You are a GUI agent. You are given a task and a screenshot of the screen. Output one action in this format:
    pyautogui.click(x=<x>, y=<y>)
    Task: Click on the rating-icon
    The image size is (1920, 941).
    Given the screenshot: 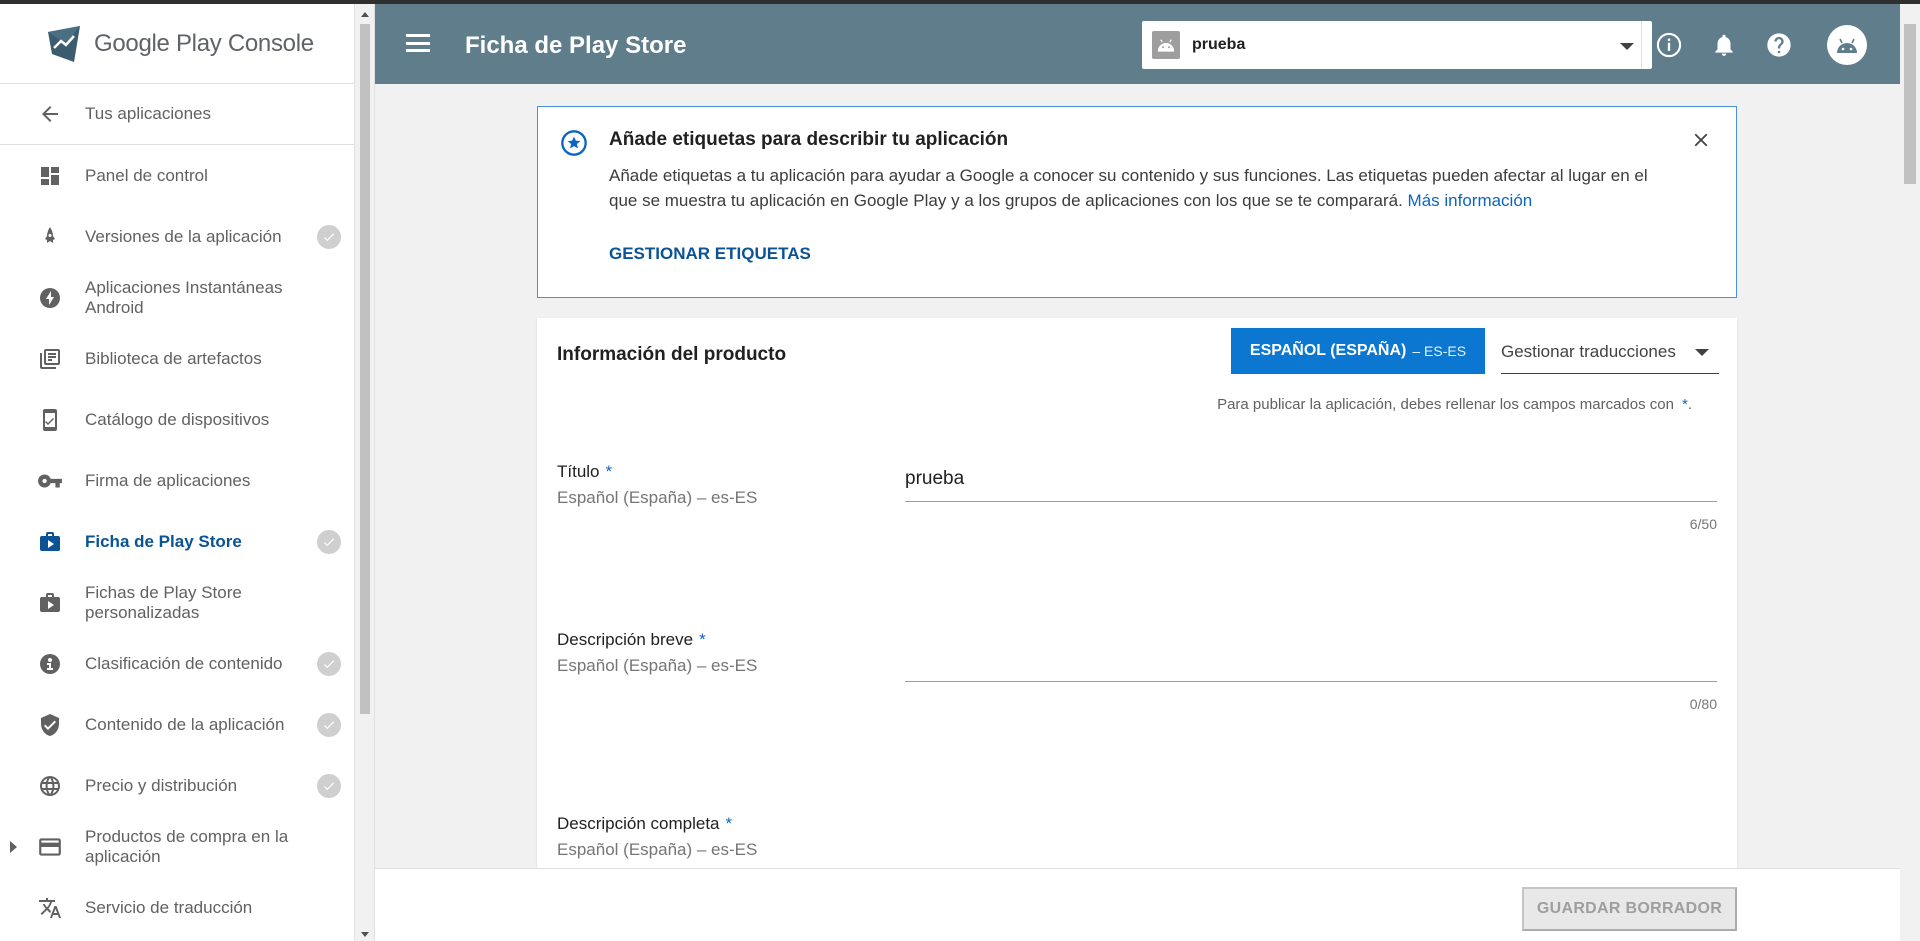 What is the action you would take?
    pyautogui.click(x=50, y=664)
    